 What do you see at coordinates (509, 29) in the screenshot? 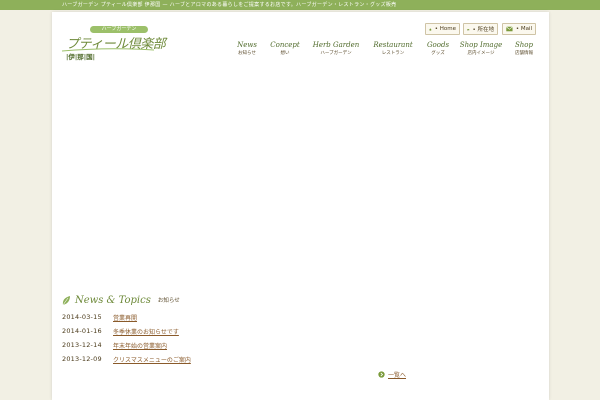
I see `mail-icon` at bounding box center [509, 29].